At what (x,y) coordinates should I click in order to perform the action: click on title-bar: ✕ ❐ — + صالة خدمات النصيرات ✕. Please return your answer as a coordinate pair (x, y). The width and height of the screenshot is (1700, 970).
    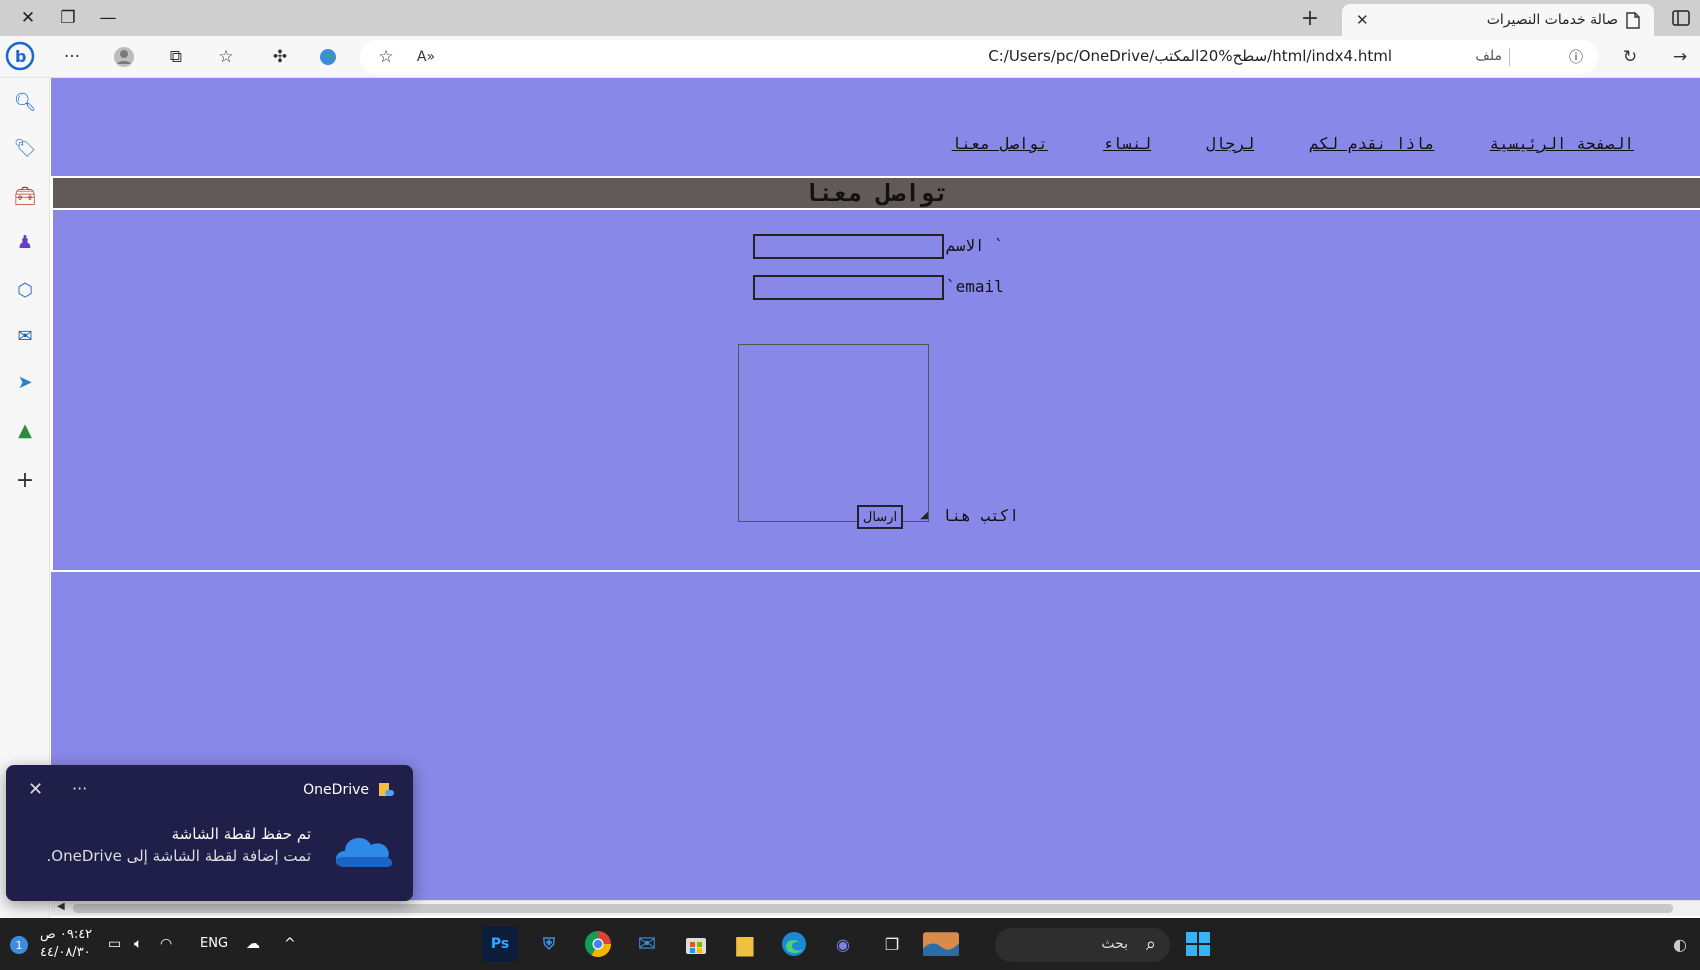
    Looking at the image, I should click on (850, 18).